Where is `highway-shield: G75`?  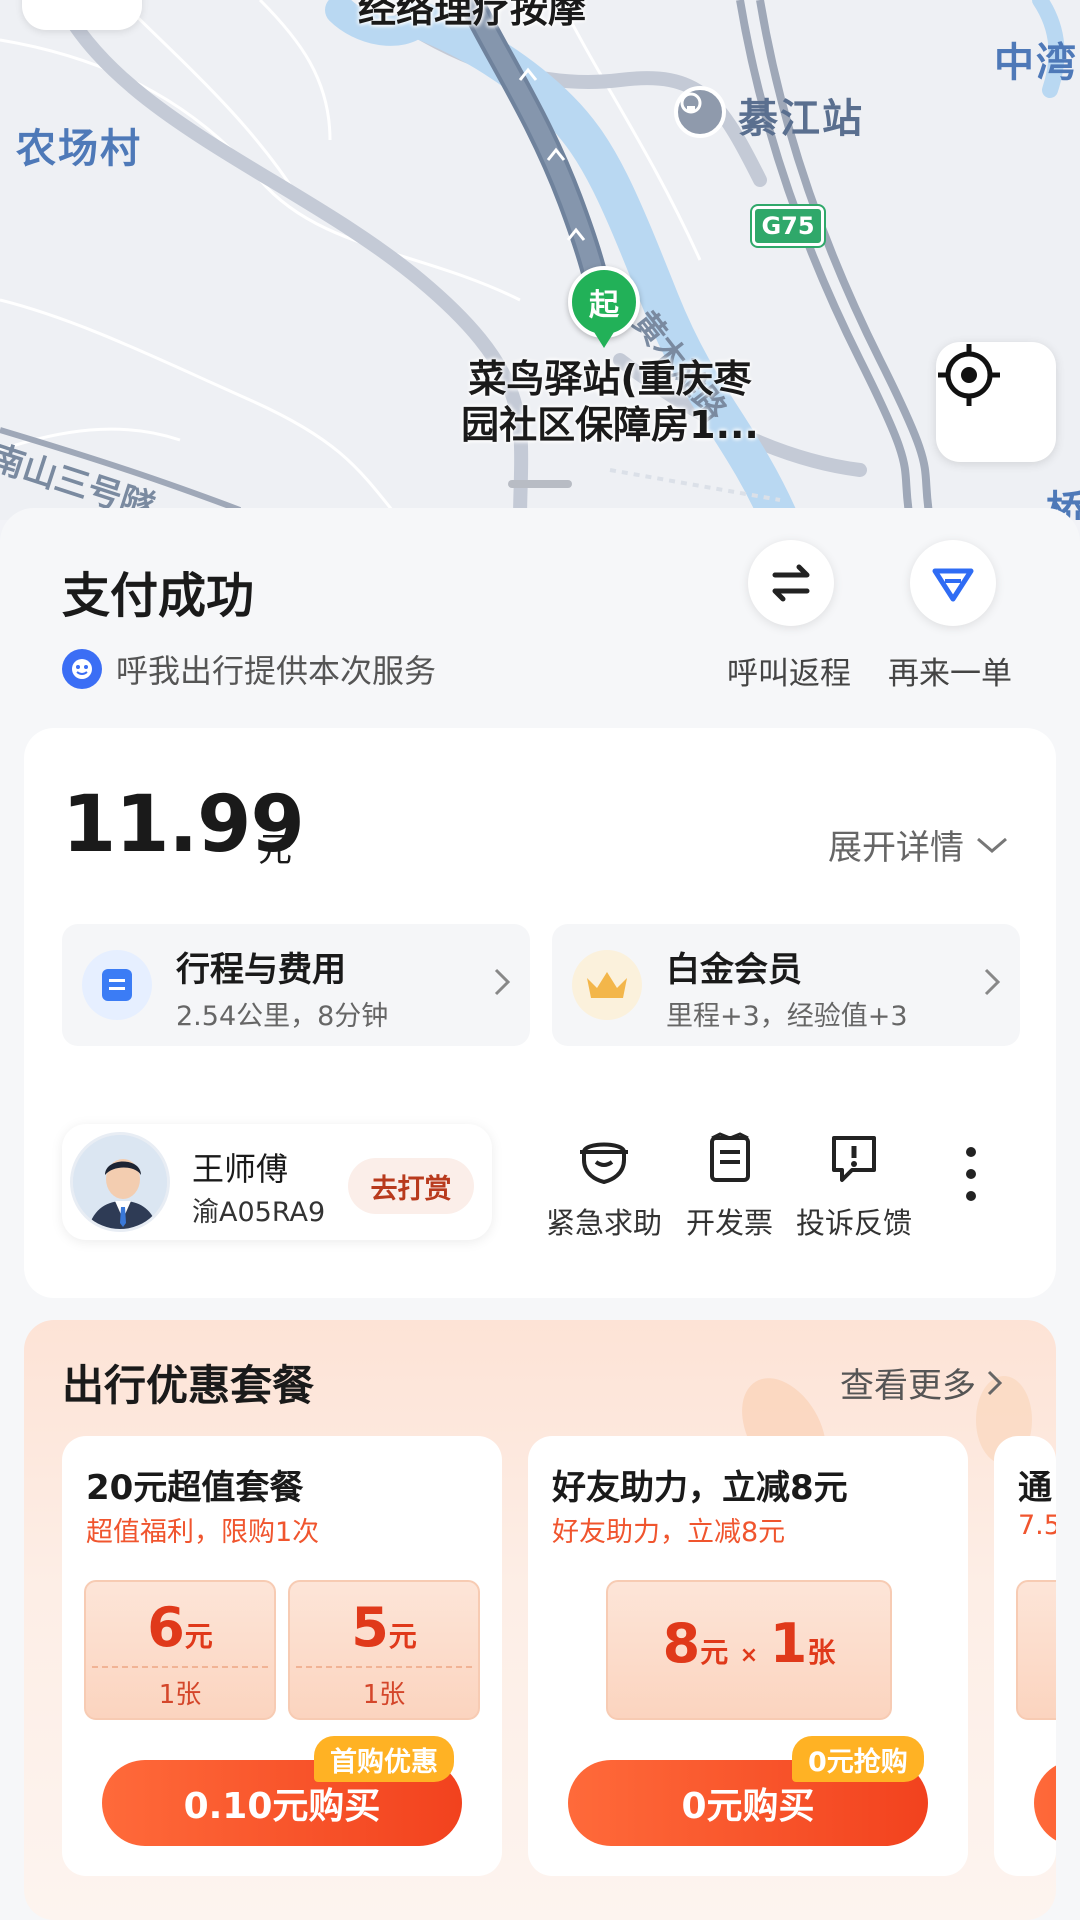 highway-shield: G75 is located at coordinates (788, 226).